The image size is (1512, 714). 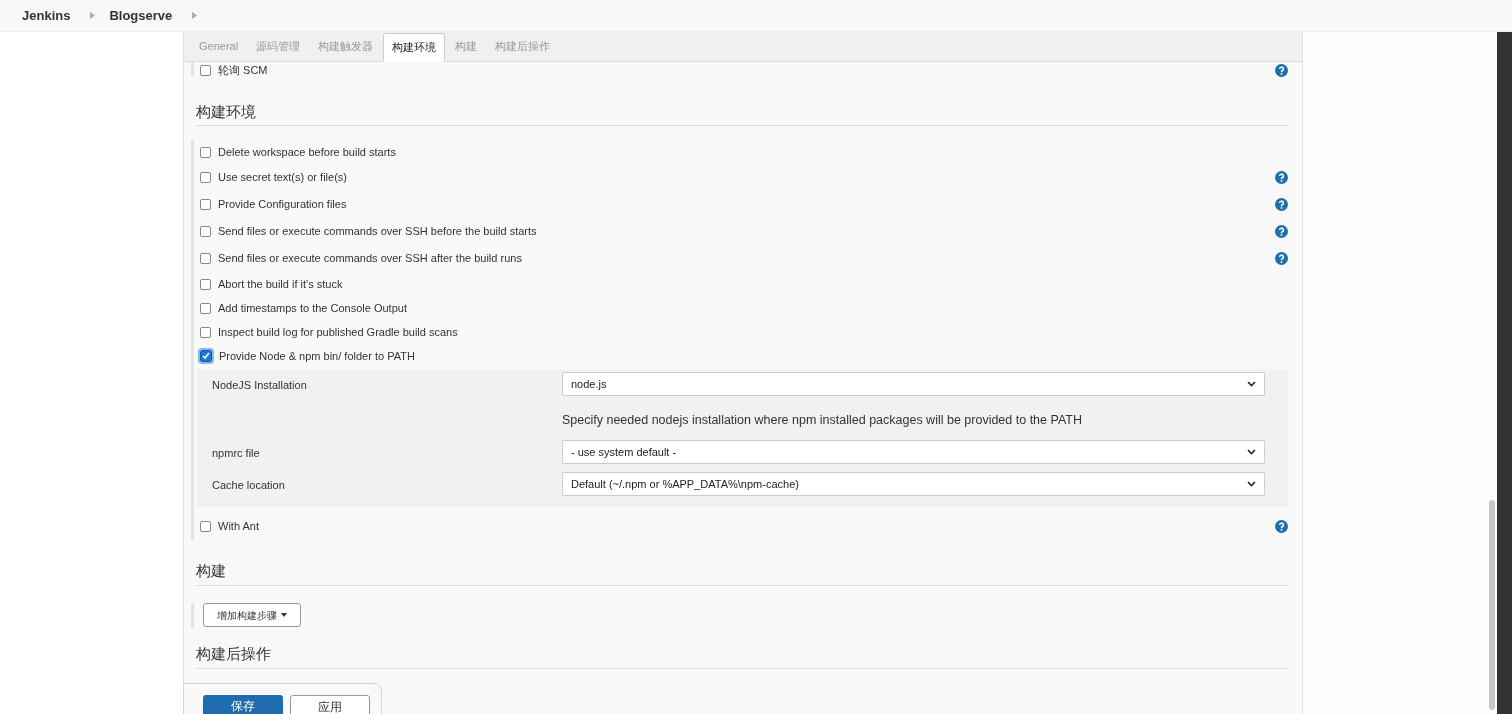 I want to click on option-label: Provide Node & npm bin/ folder to PATH, so click(x=317, y=356).